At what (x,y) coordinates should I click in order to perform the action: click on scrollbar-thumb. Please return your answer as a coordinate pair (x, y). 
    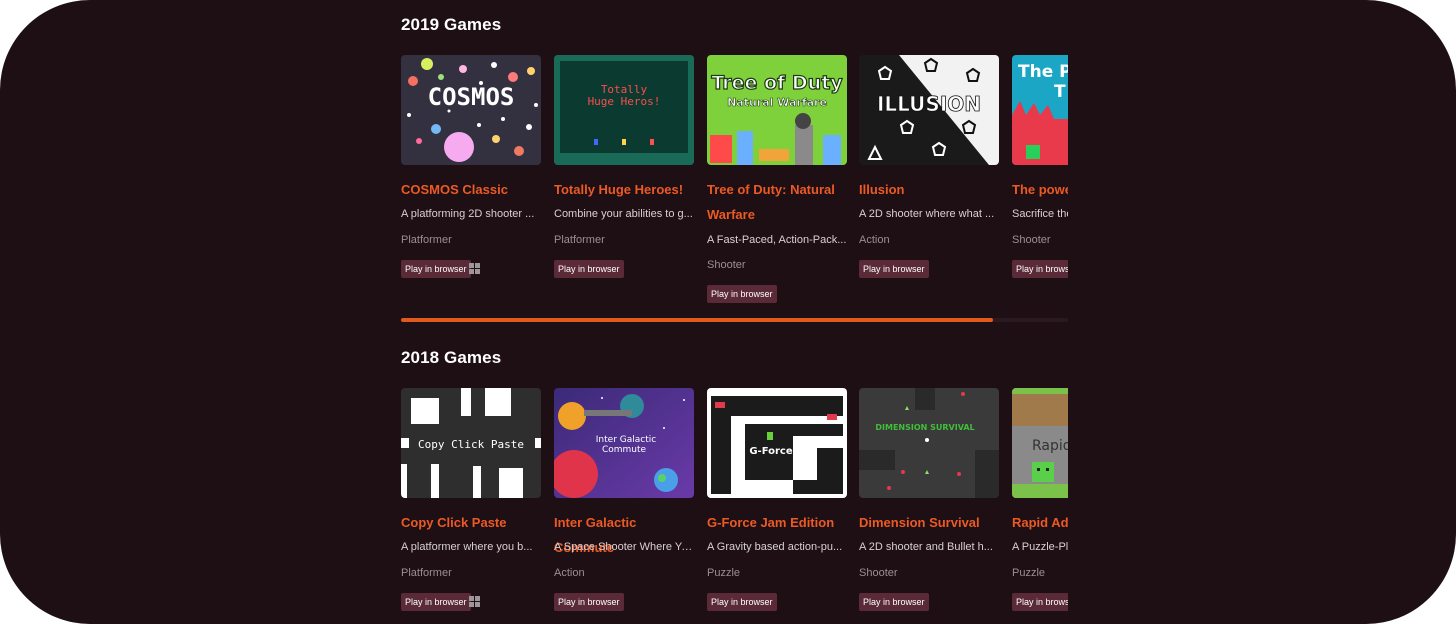
    Looking at the image, I should click on (697, 320).